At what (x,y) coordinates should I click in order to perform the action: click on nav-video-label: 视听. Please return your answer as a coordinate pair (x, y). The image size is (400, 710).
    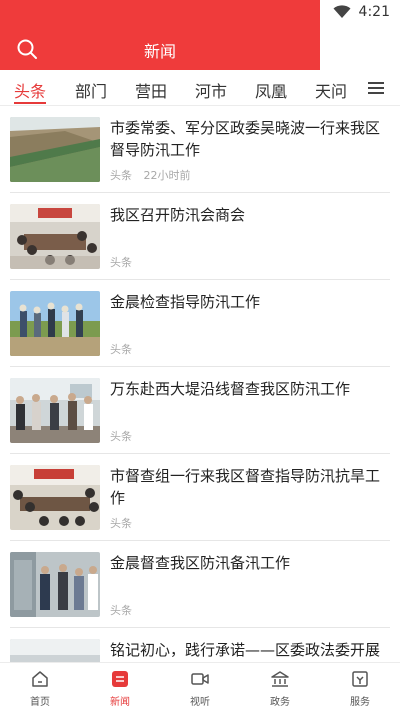
    Looking at the image, I should click on (200, 702).